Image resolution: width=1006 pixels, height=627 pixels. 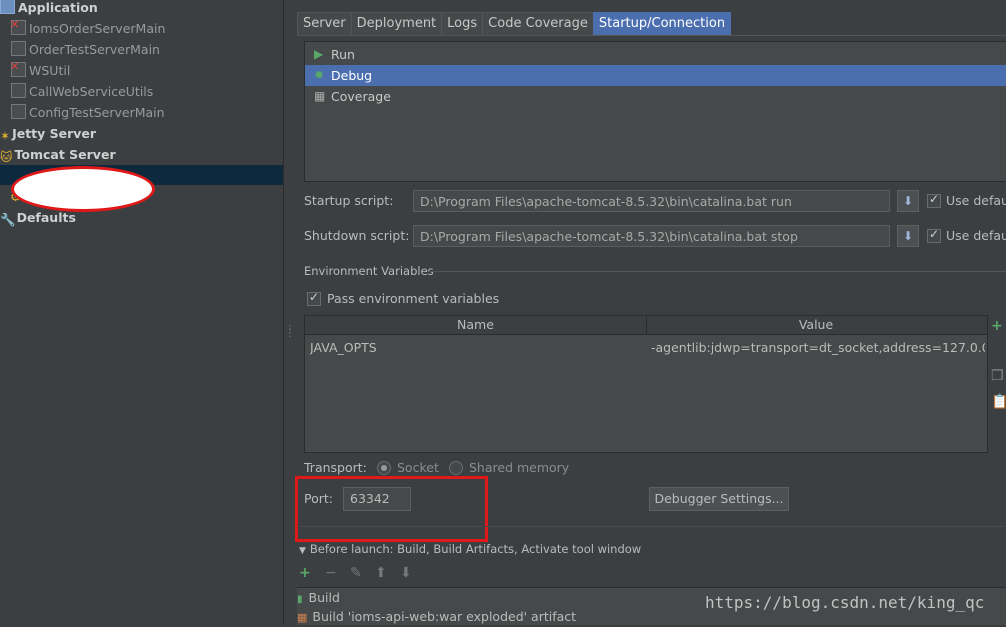 What do you see at coordinates (58, 155) in the screenshot?
I see `tree-tomcat-server: 🐱 Tomcat Server` at bounding box center [58, 155].